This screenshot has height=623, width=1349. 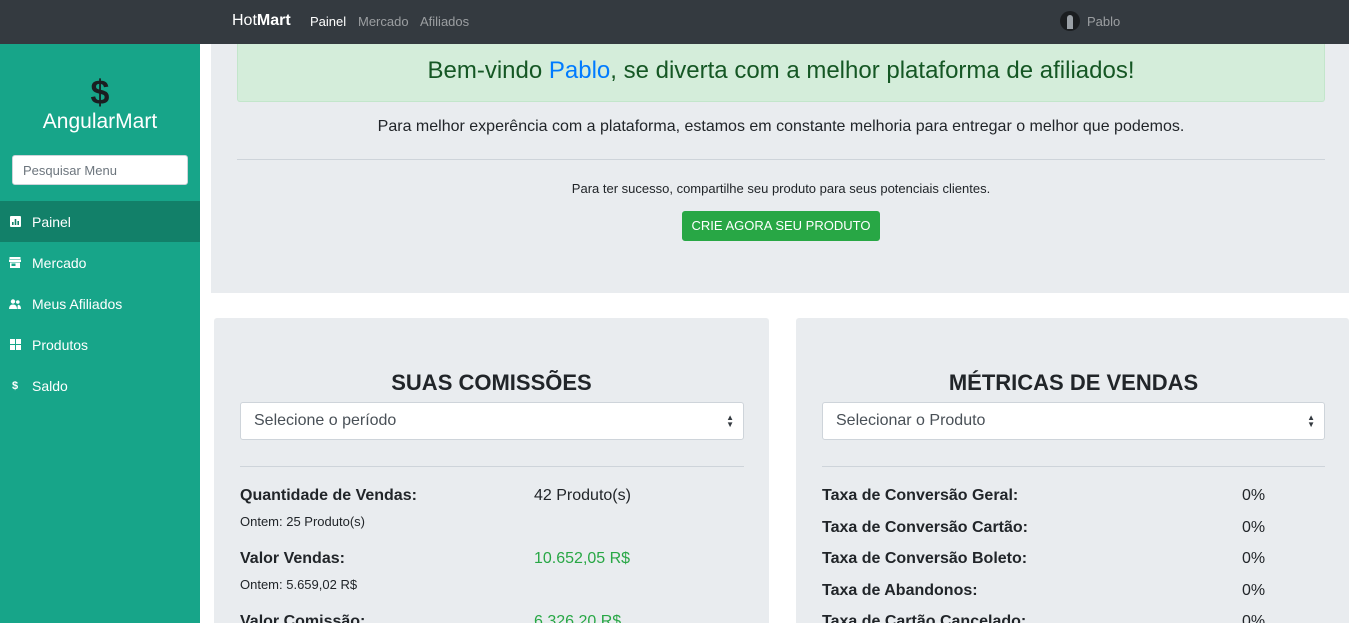 I want to click on metric-label: Taxa de Conversão Cartão:, so click(x=925, y=527).